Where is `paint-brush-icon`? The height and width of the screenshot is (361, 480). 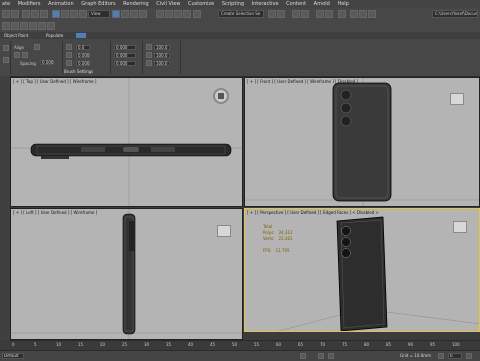 paint-brush-icon is located at coordinates (6, 48).